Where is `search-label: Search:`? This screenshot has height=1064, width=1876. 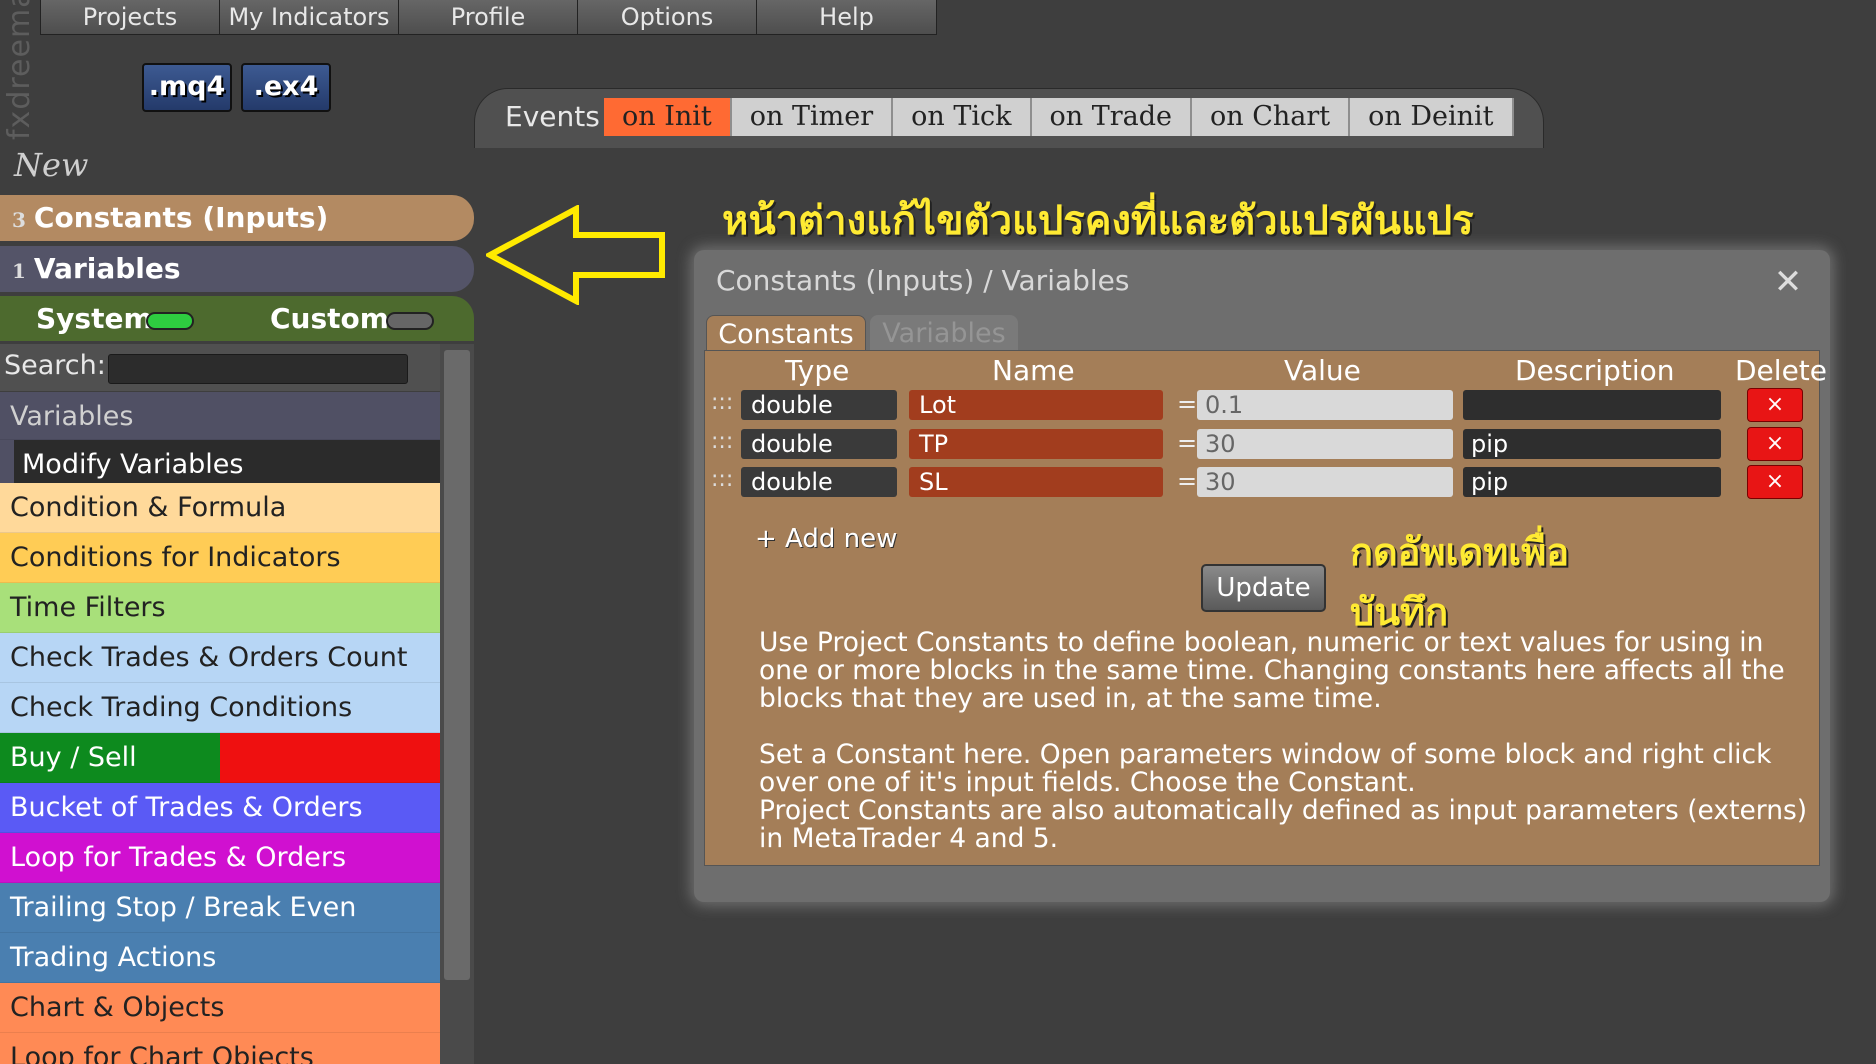 search-label: Search: is located at coordinates (55, 365).